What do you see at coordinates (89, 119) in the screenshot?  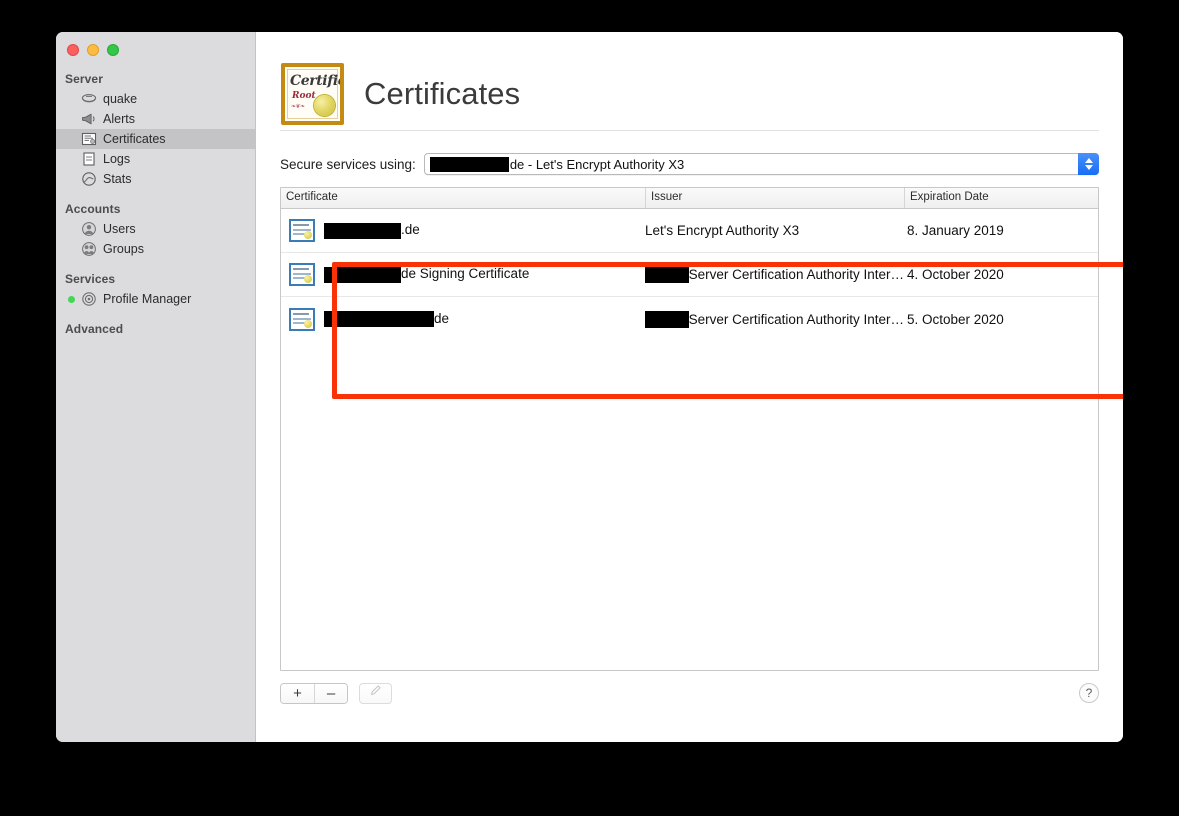 I see `megaphone-icon` at bounding box center [89, 119].